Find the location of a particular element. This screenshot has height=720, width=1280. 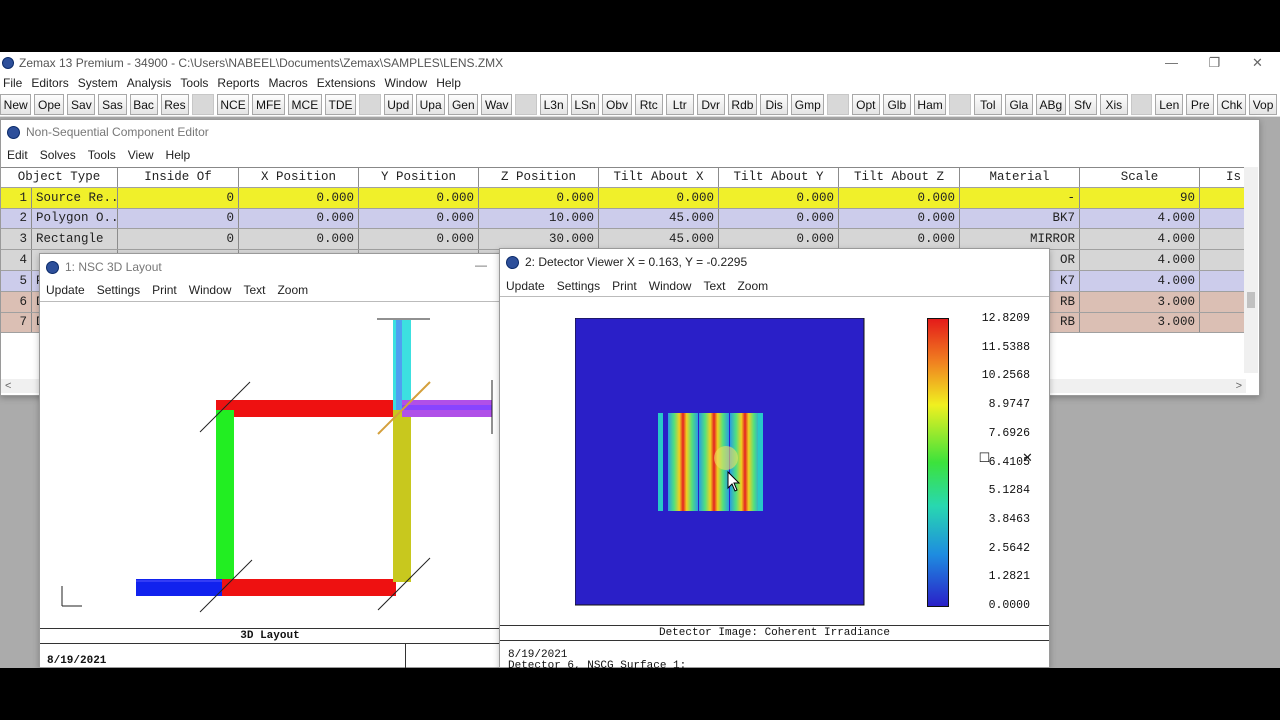

menu-solves: Solves is located at coordinates (60, 155).